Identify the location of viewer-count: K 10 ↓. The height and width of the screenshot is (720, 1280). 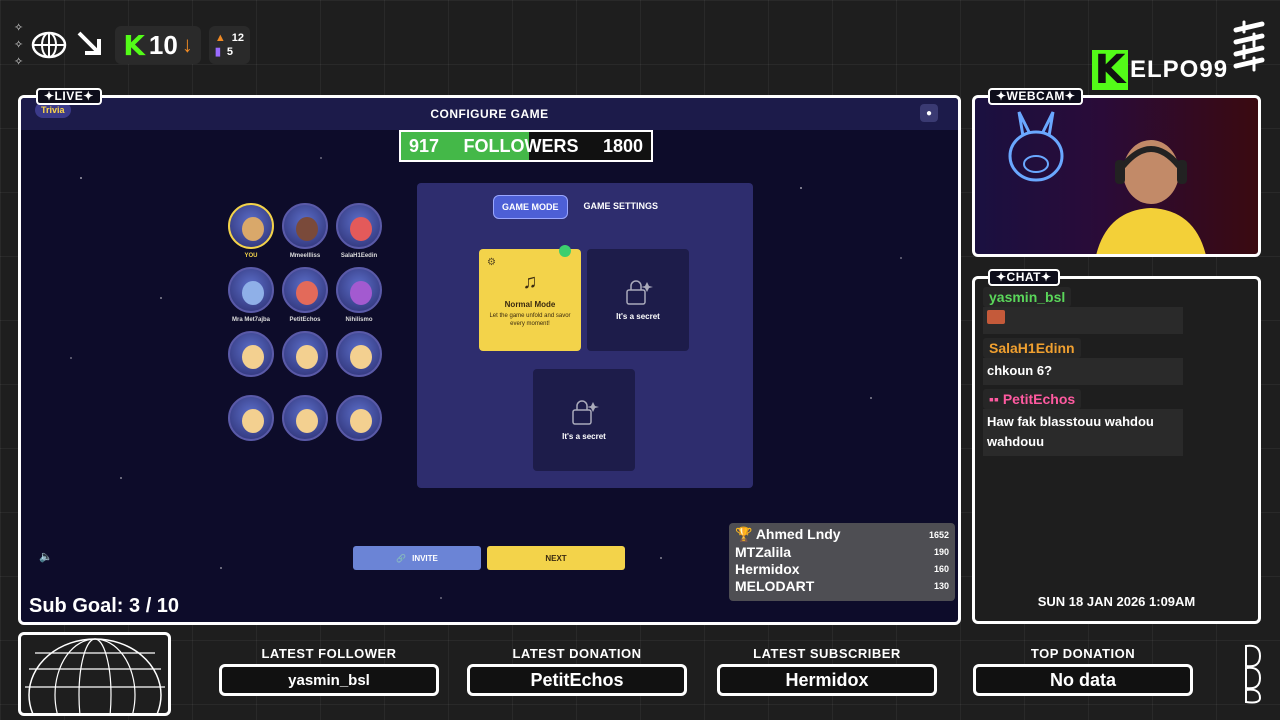
(158, 45).